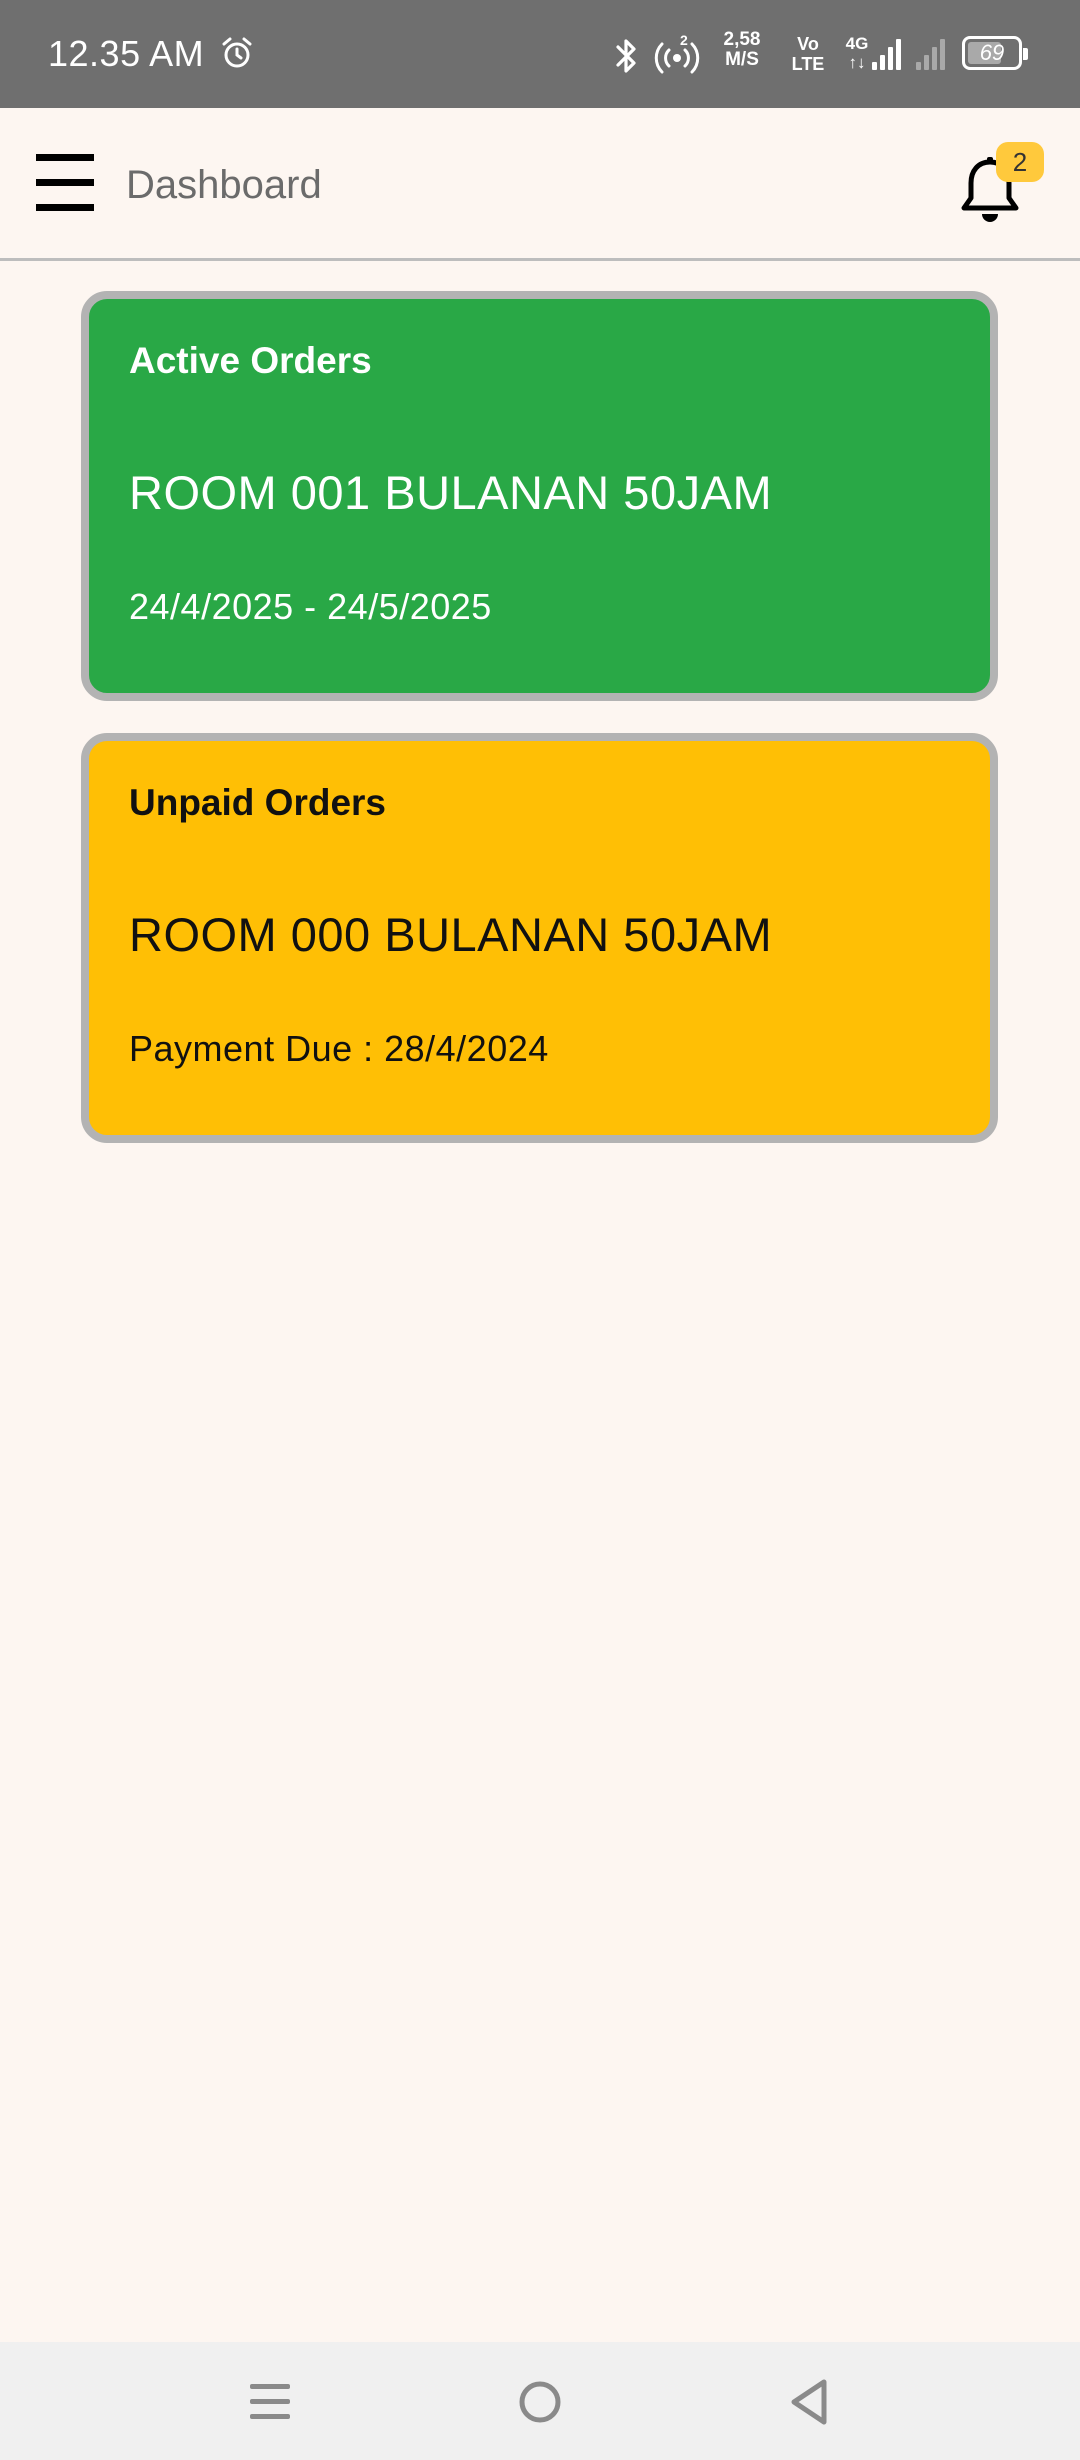 The width and height of the screenshot is (1080, 2460). Describe the element at coordinates (310, 606) in the screenshot. I see `active-order-period: 24/4/2025 - 24/5/2025` at that location.